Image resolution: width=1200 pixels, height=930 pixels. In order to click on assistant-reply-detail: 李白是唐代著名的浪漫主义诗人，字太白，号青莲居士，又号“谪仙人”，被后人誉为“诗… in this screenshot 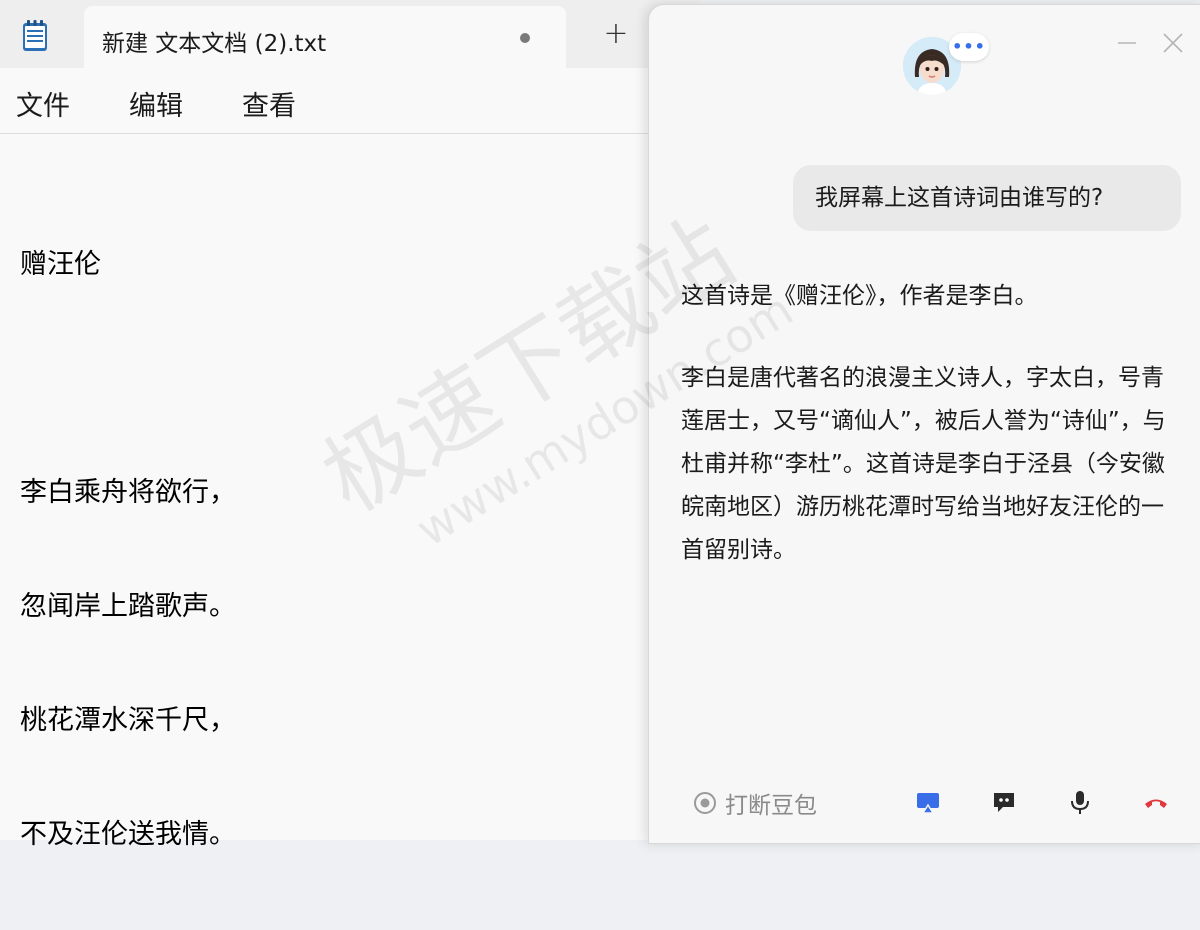, I will do `click(923, 464)`.